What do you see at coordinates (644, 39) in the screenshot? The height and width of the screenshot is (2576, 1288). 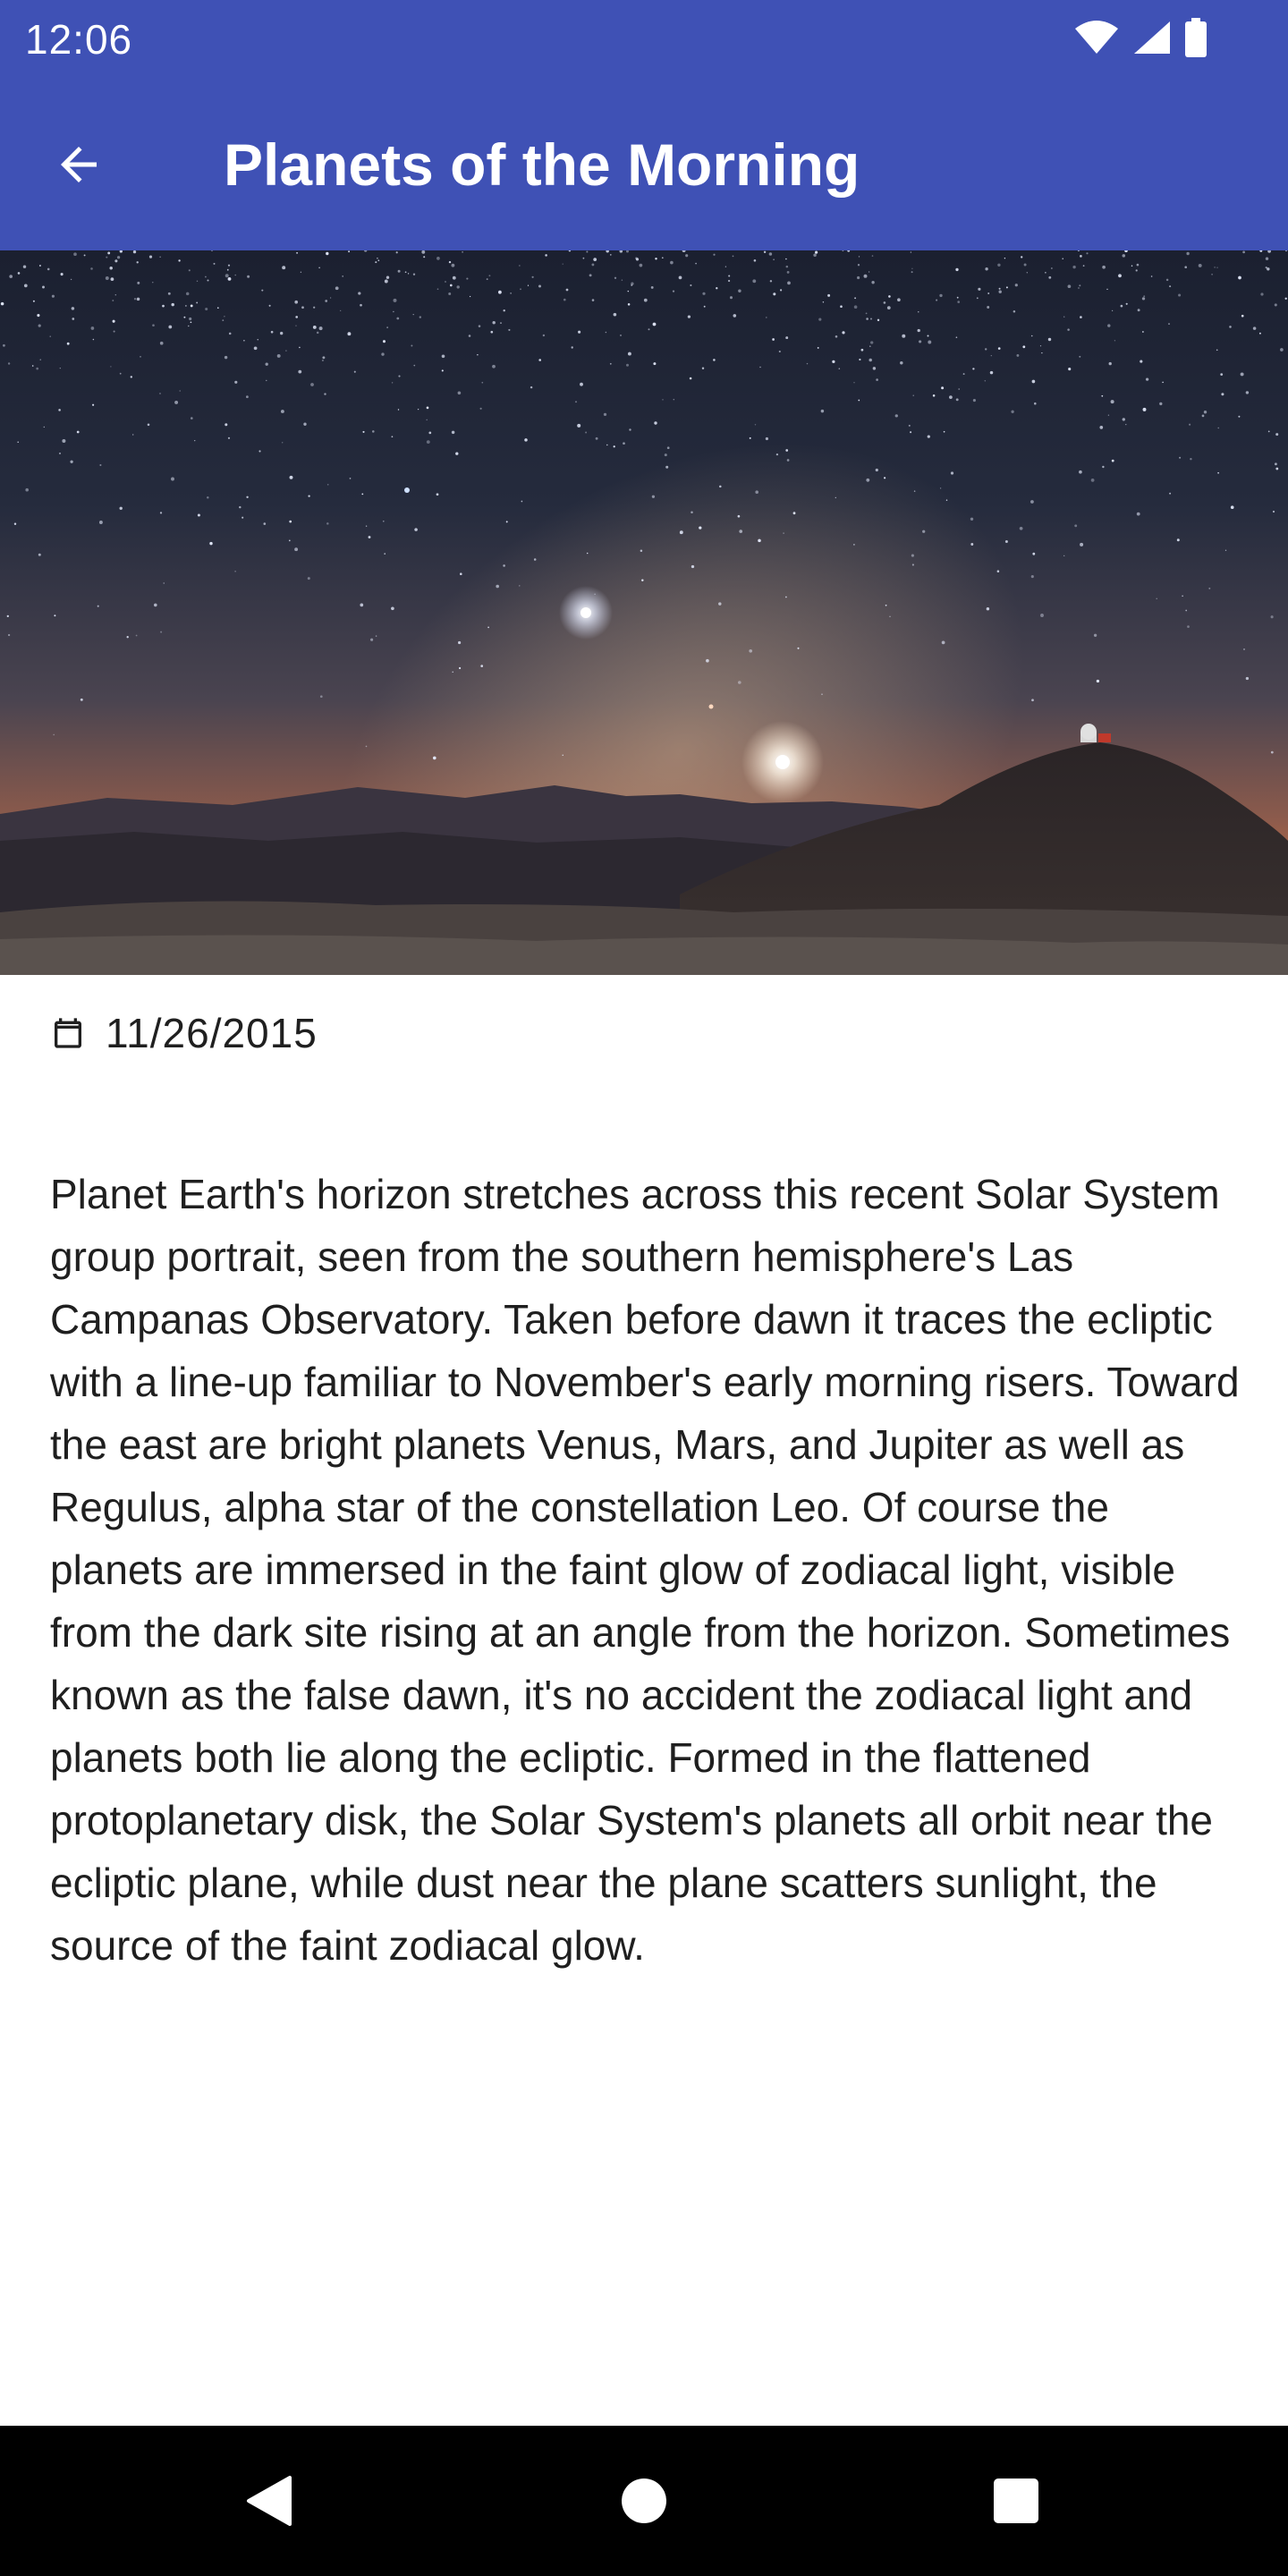 I see `status-bar: 12:06` at bounding box center [644, 39].